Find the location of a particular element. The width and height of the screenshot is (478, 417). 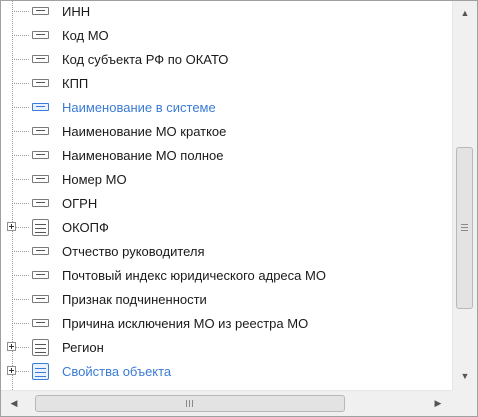

tree-node-label: ОКОПФ is located at coordinates (85, 227).